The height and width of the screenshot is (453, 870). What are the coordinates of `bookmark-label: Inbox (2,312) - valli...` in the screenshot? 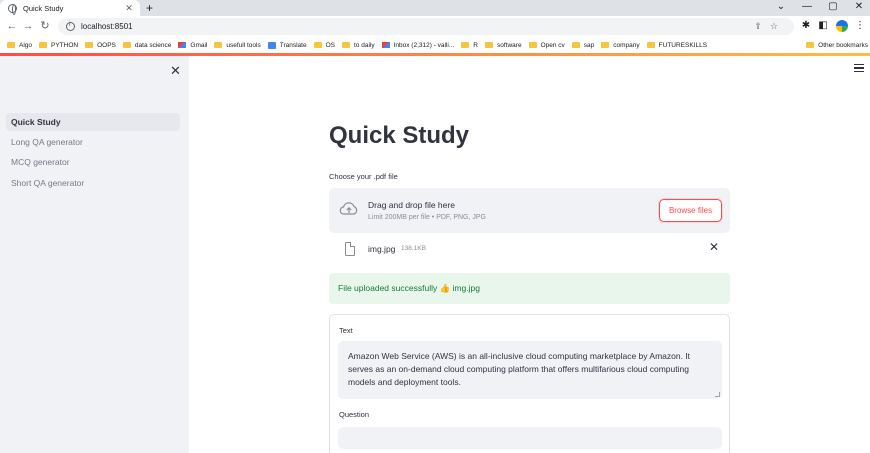 It's located at (424, 45).